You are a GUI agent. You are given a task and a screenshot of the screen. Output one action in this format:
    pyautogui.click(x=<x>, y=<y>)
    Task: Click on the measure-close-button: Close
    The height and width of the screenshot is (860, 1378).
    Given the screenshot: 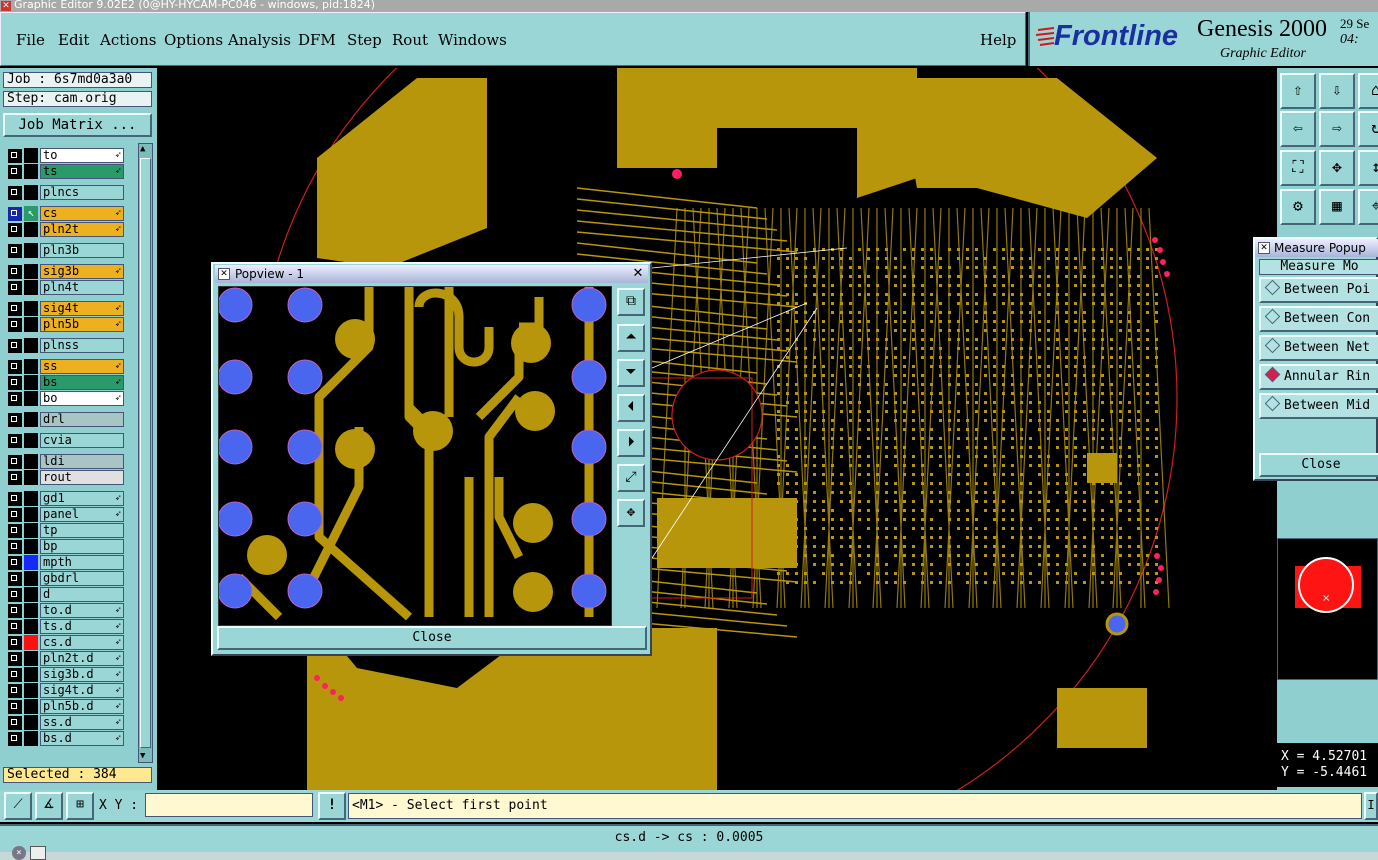 What is the action you would take?
    pyautogui.click(x=1318, y=465)
    